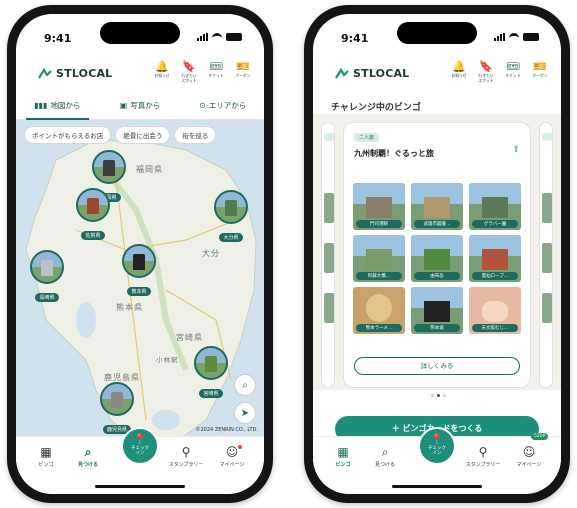 The width and height of the screenshot is (577, 508). What do you see at coordinates (222, 105) in the screenshot?
I see `tab-area: ⊙ エリアから` at bounding box center [222, 105].